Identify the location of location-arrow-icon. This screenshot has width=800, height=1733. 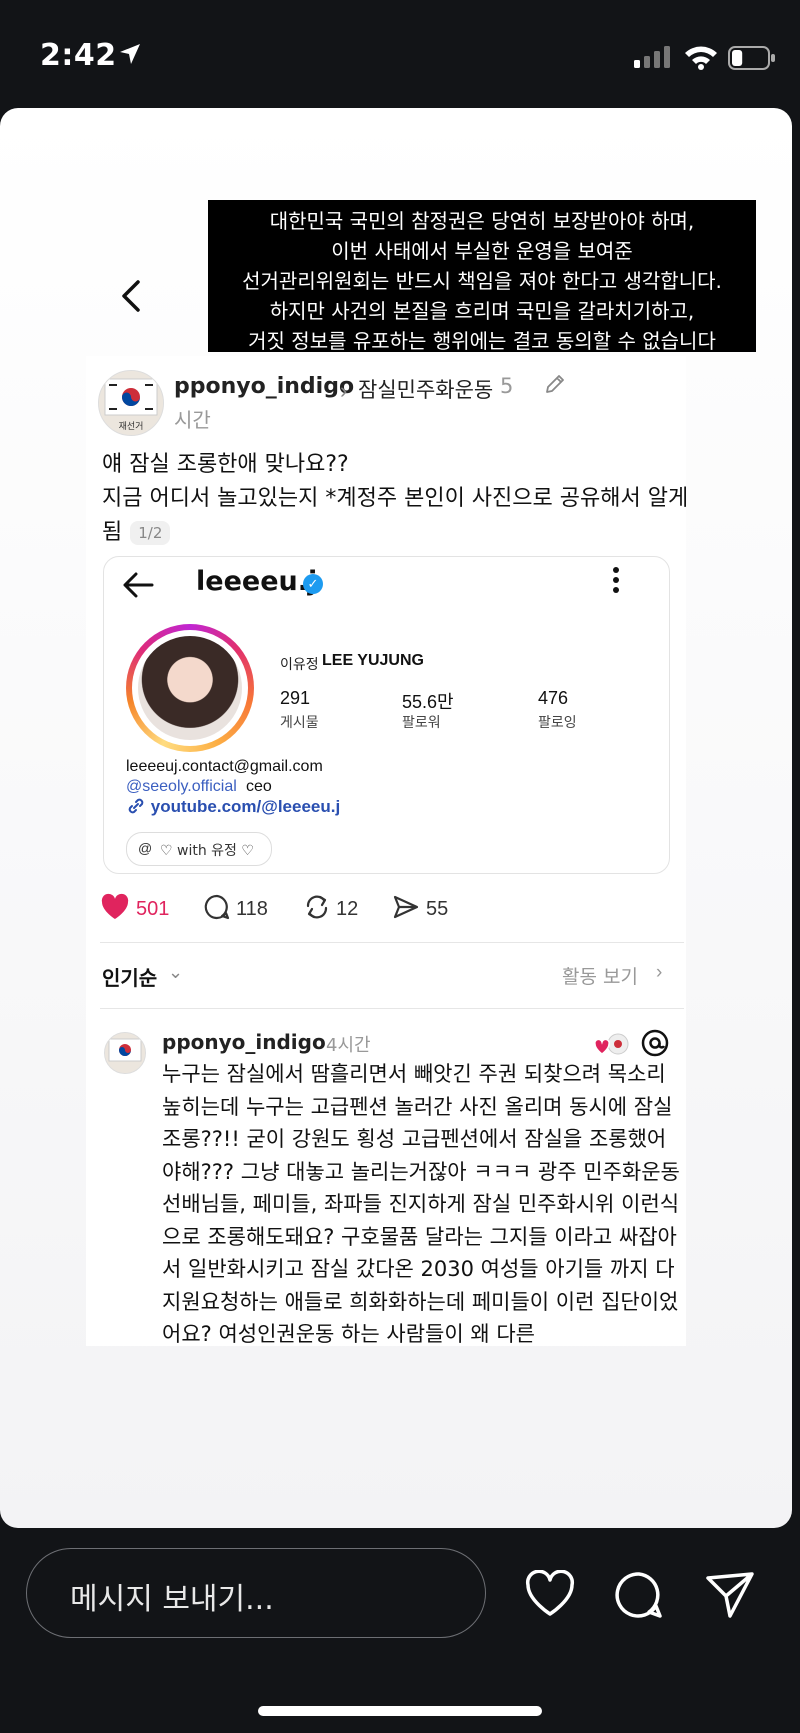
(130, 54).